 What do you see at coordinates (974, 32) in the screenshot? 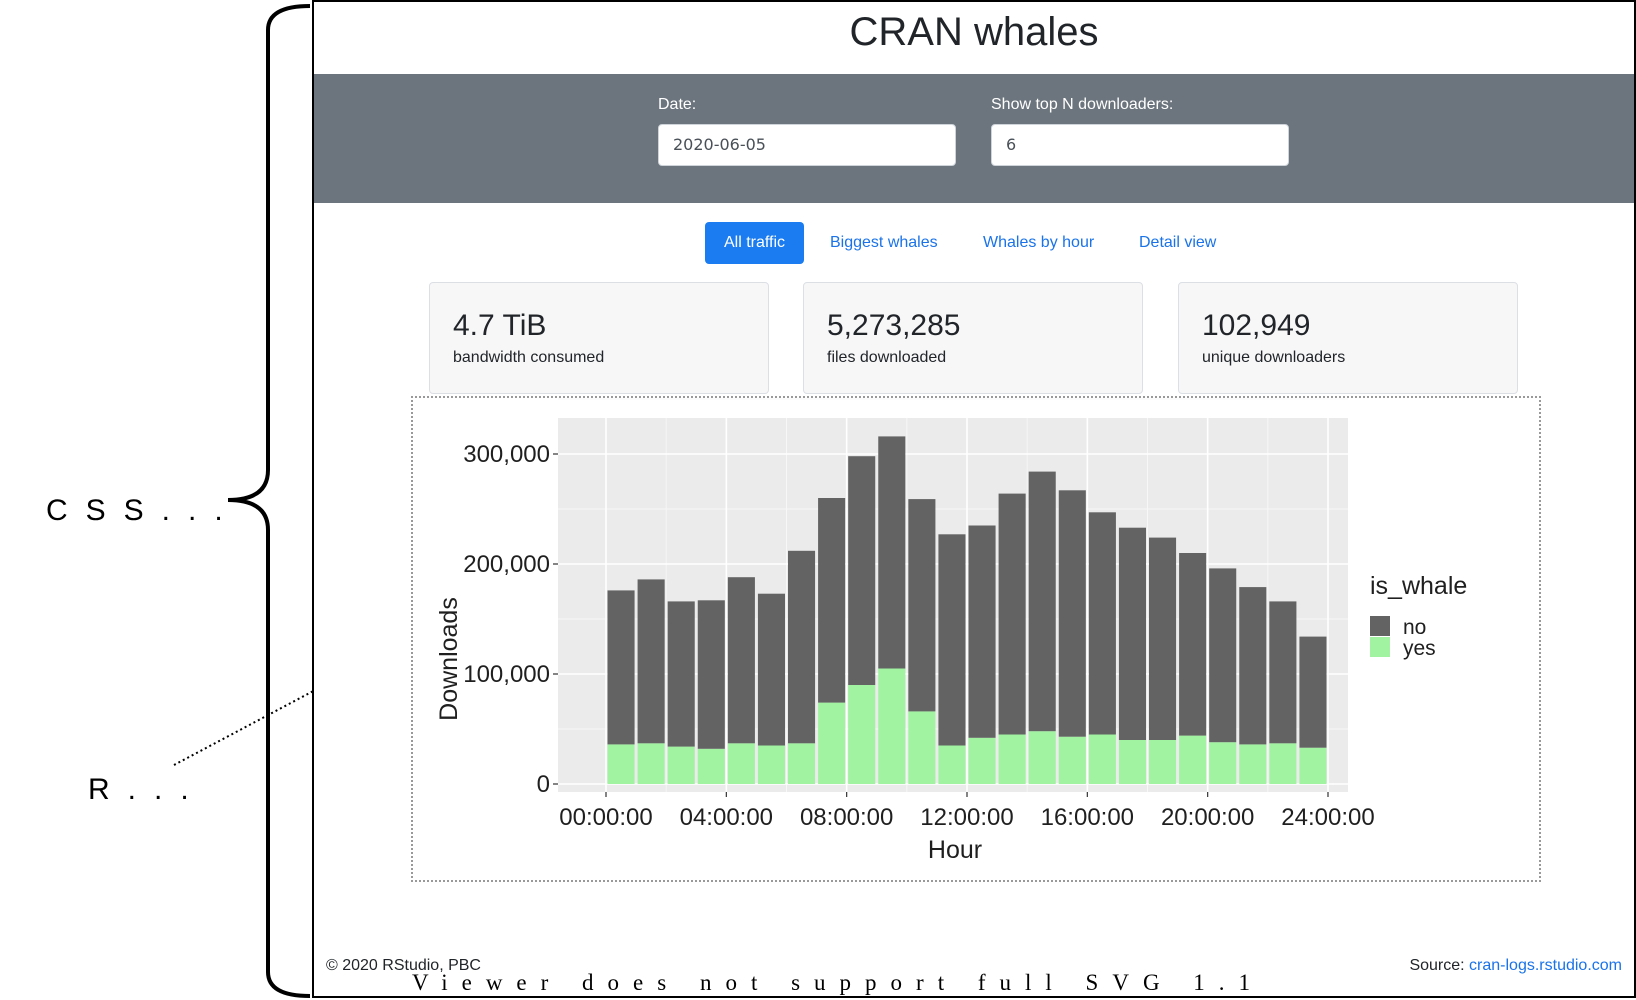
I see `page-title: CRAN whales` at bounding box center [974, 32].